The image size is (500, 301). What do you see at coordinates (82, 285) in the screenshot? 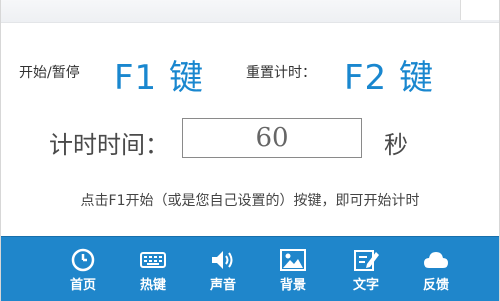
I see `toolbar-label-home: 首页` at bounding box center [82, 285].